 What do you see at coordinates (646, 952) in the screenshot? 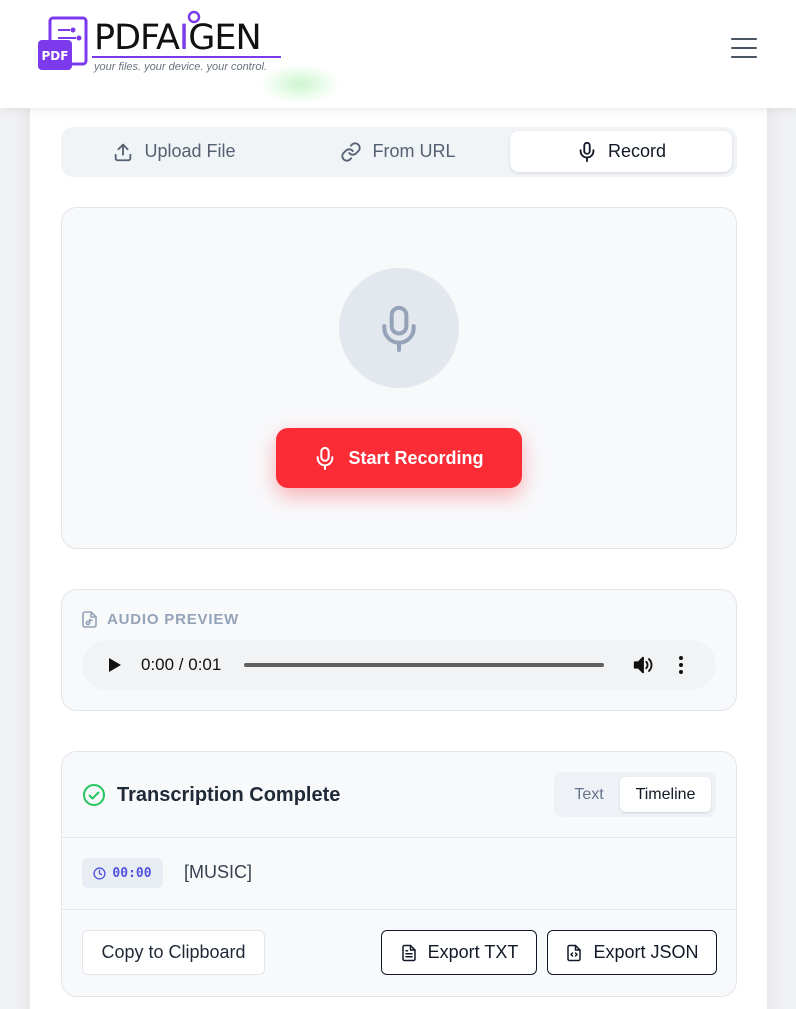
I see `export-json-label: Export JSON` at bounding box center [646, 952].